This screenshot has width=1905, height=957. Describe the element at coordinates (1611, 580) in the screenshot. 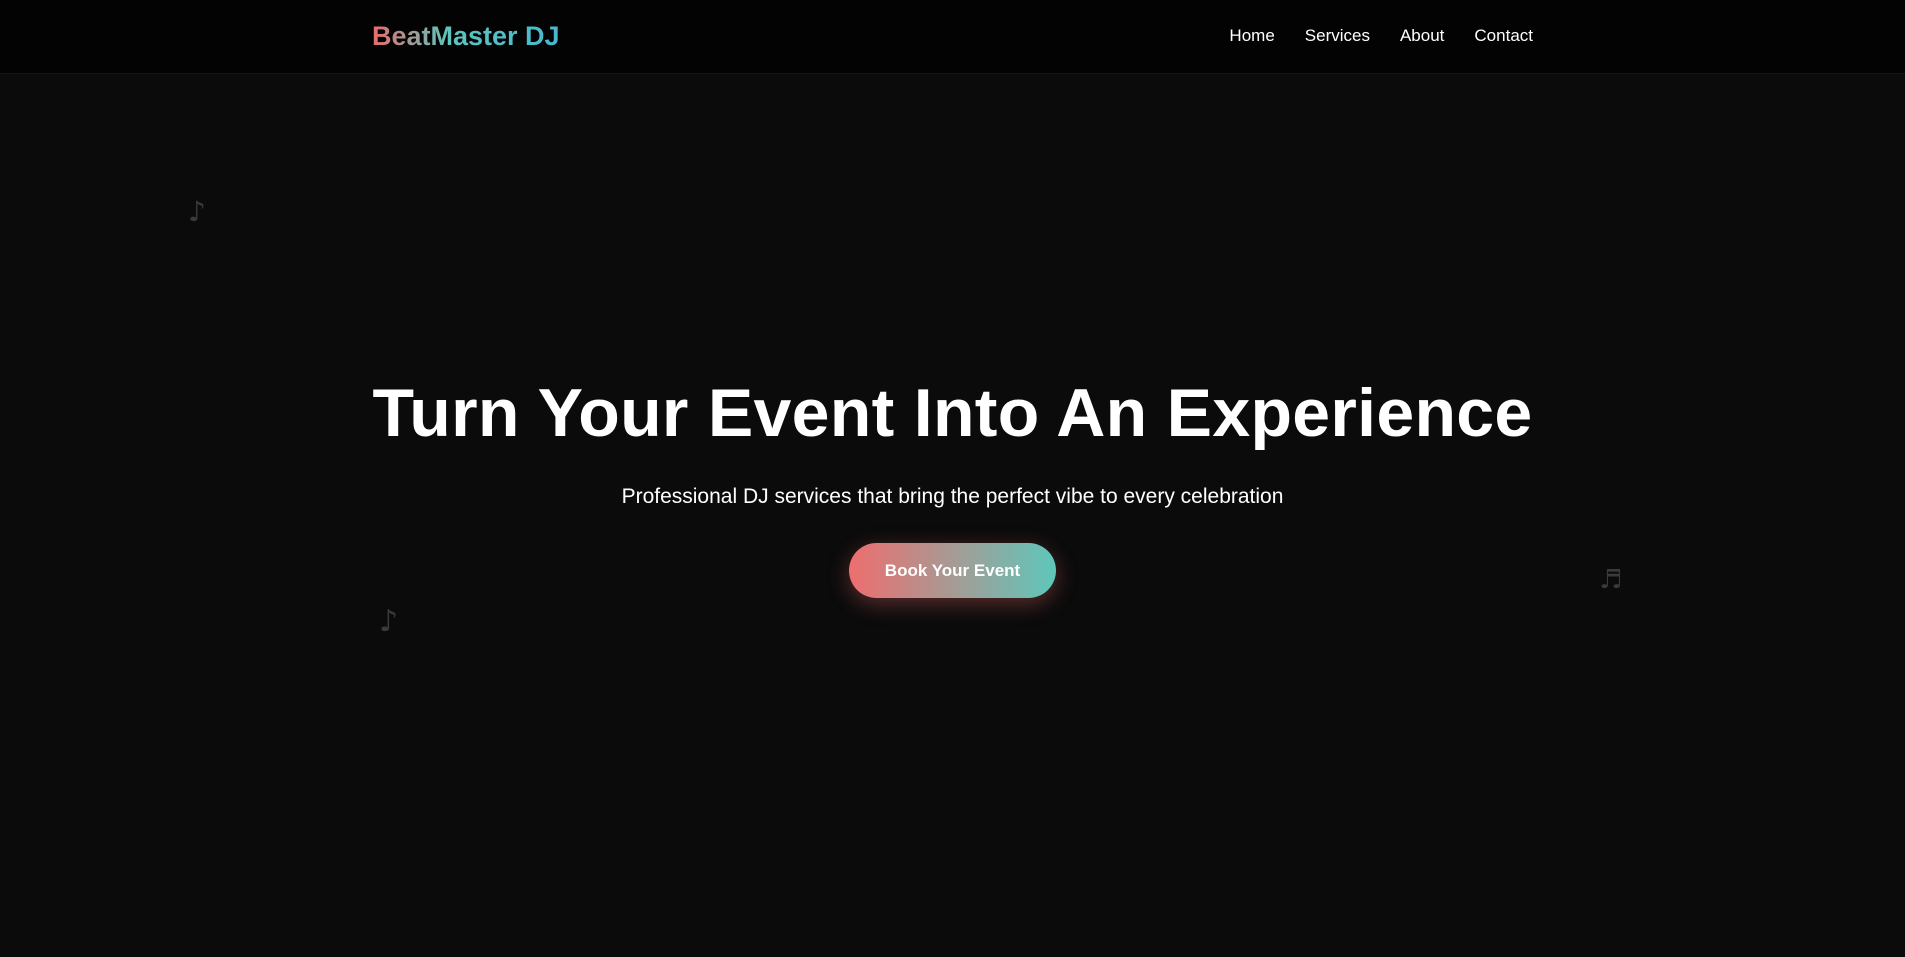

I see `music-notes-icon: ♬` at that location.